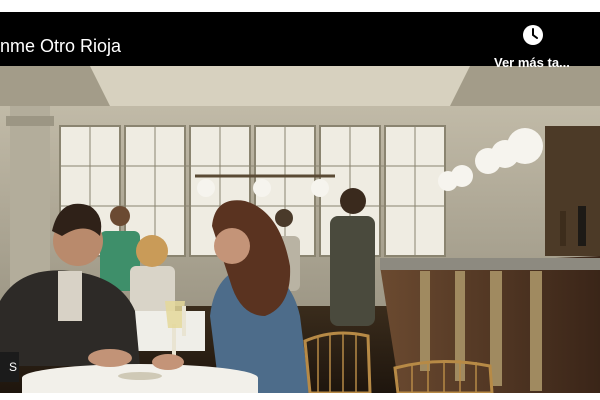 This screenshot has height=400, width=600. I want to click on bottom-margin, so click(300, 396).